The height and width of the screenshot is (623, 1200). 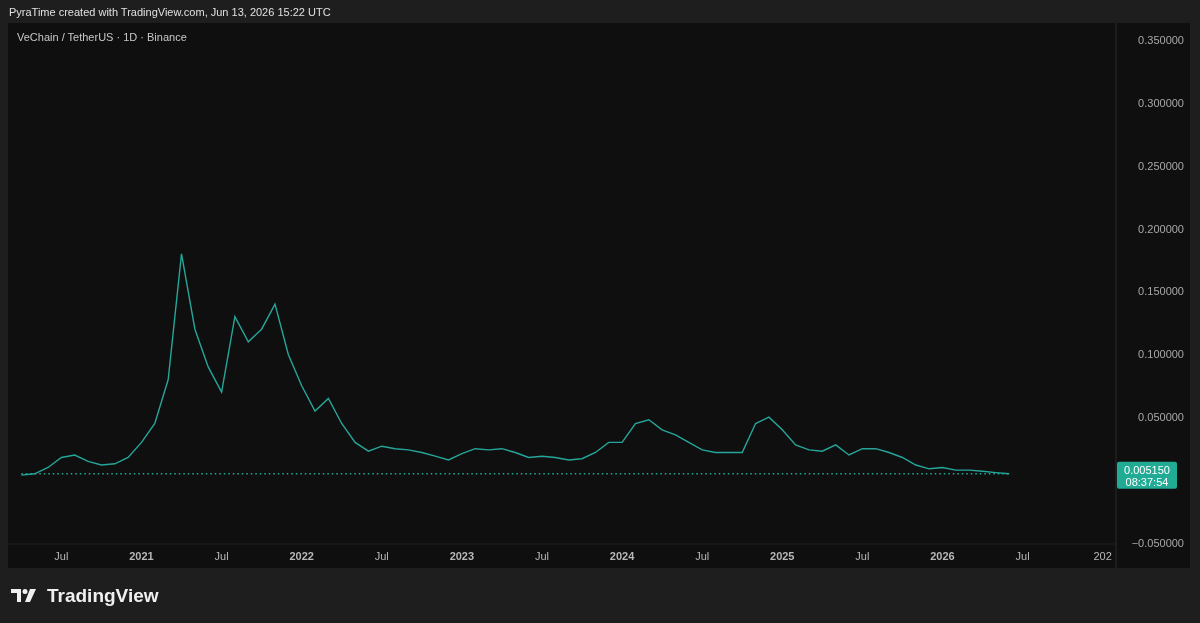 What do you see at coordinates (622, 556) in the screenshot?
I see `time-tick-label: 2024` at bounding box center [622, 556].